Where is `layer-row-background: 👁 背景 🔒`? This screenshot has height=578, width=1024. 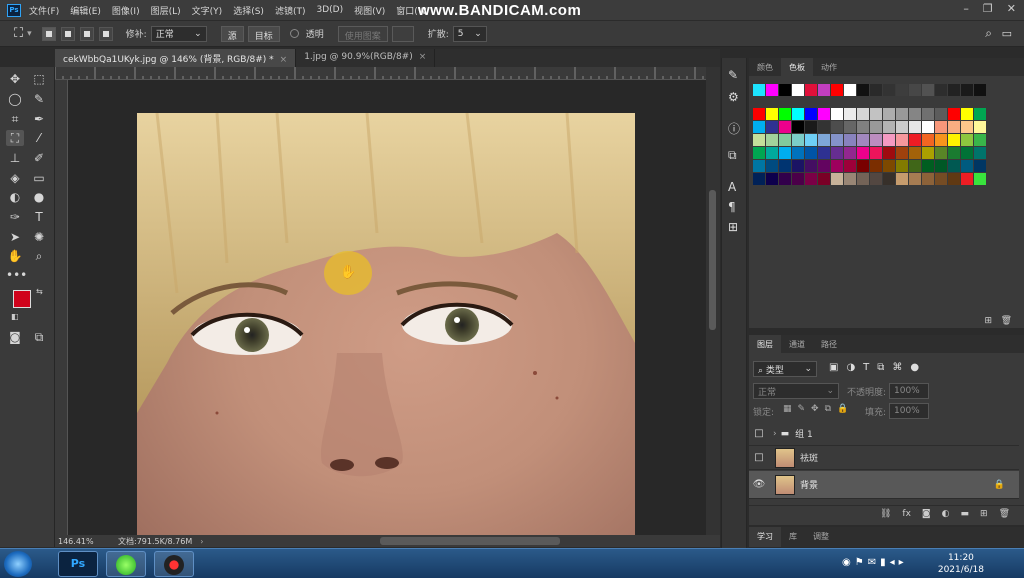
layer-row-background: 👁 背景 🔒 is located at coordinates (884, 485).